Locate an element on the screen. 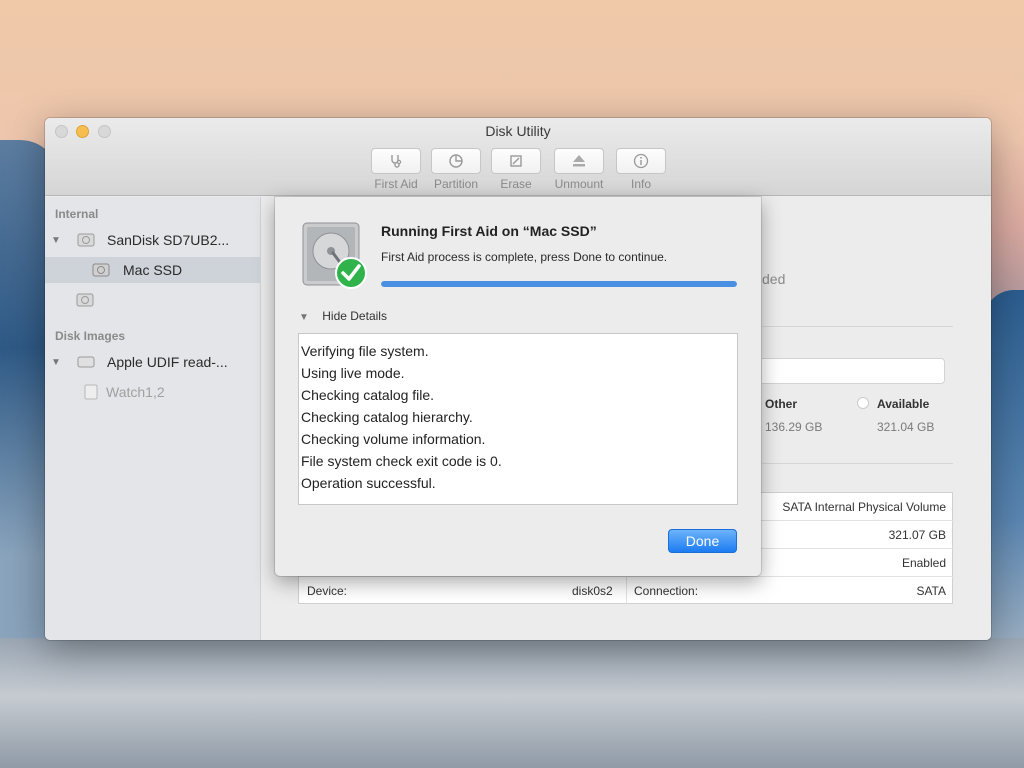  eject-icon is located at coordinates (579, 161).